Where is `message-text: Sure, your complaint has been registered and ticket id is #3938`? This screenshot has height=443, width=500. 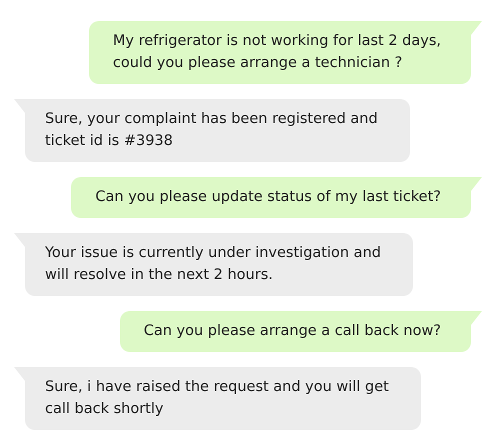
message-text: Sure, your complaint has been registered and ticket id is #3938 is located at coordinates (211, 130).